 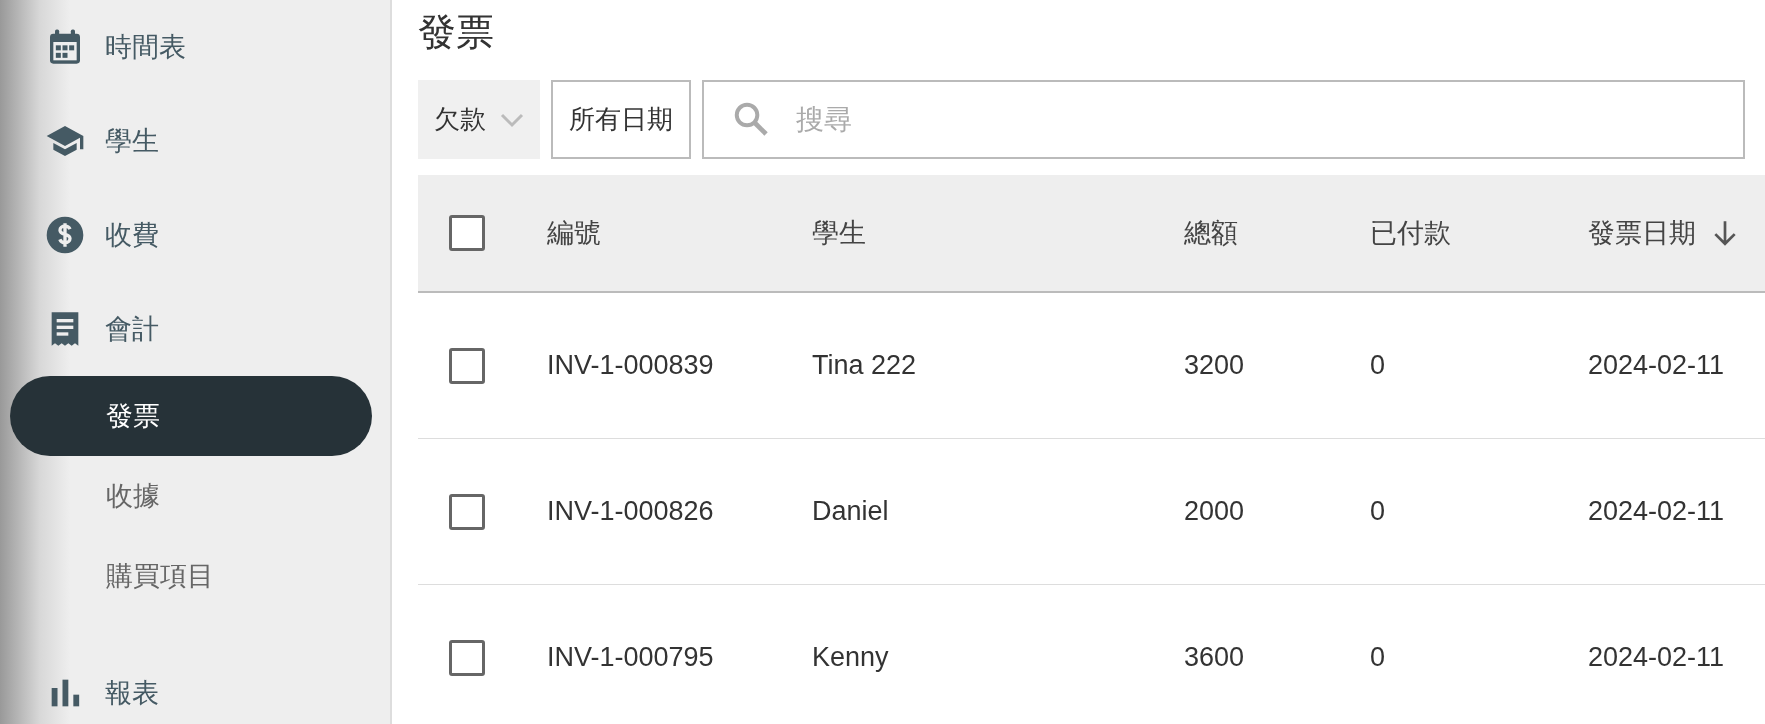 What do you see at coordinates (145, 47) in the screenshot?
I see `sidebar-item-label: 時間表` at bounding box center [145, 47].